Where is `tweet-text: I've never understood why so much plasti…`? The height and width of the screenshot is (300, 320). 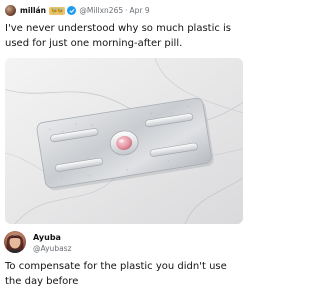 tweet-text: I've never understood why so much plasti… is located at coordinates (118, 36).